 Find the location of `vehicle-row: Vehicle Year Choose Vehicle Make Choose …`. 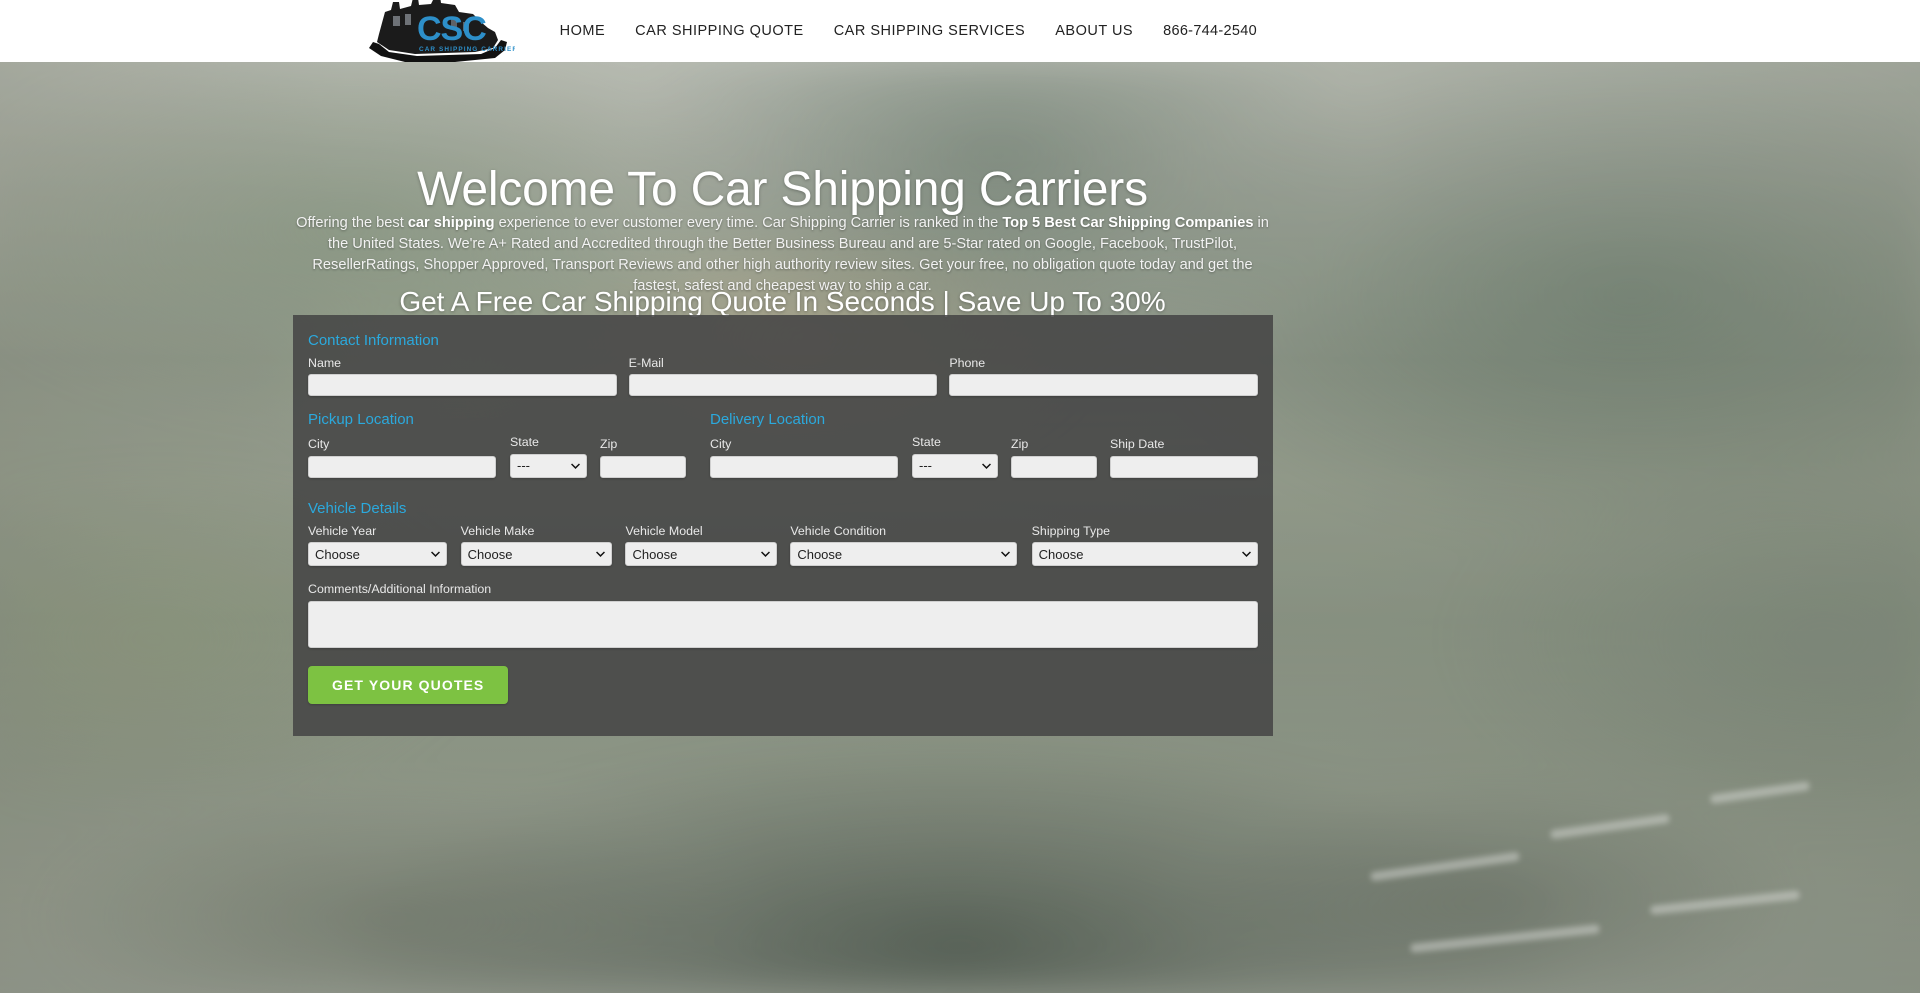

vehicle-row: Vehicle Year Choose Vehicle Make Choose … is located at coordinates (783, 545).